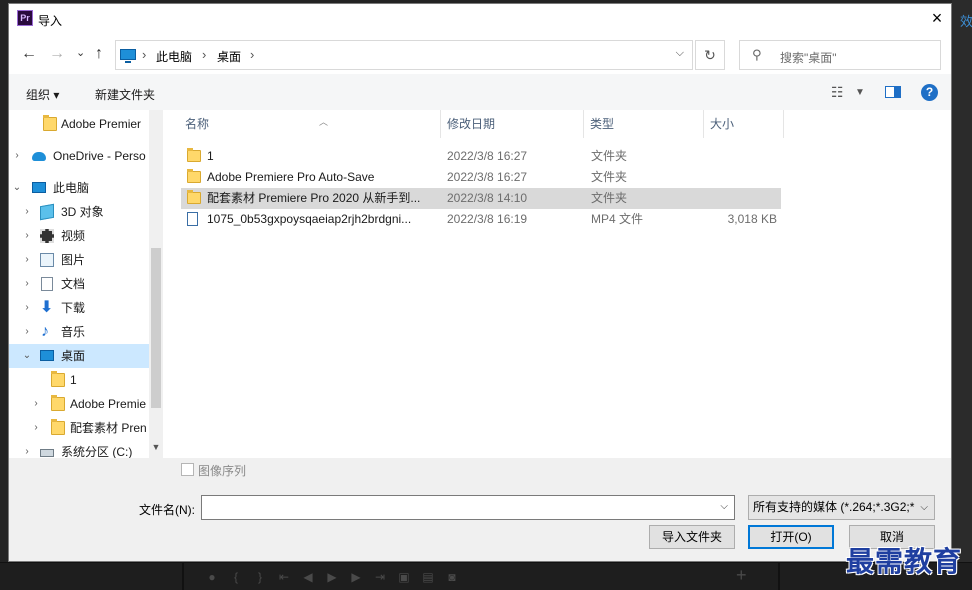 The image size is (972, 590). I want to click on file-date: 2022/3/8 16:27, so click(487, 156).